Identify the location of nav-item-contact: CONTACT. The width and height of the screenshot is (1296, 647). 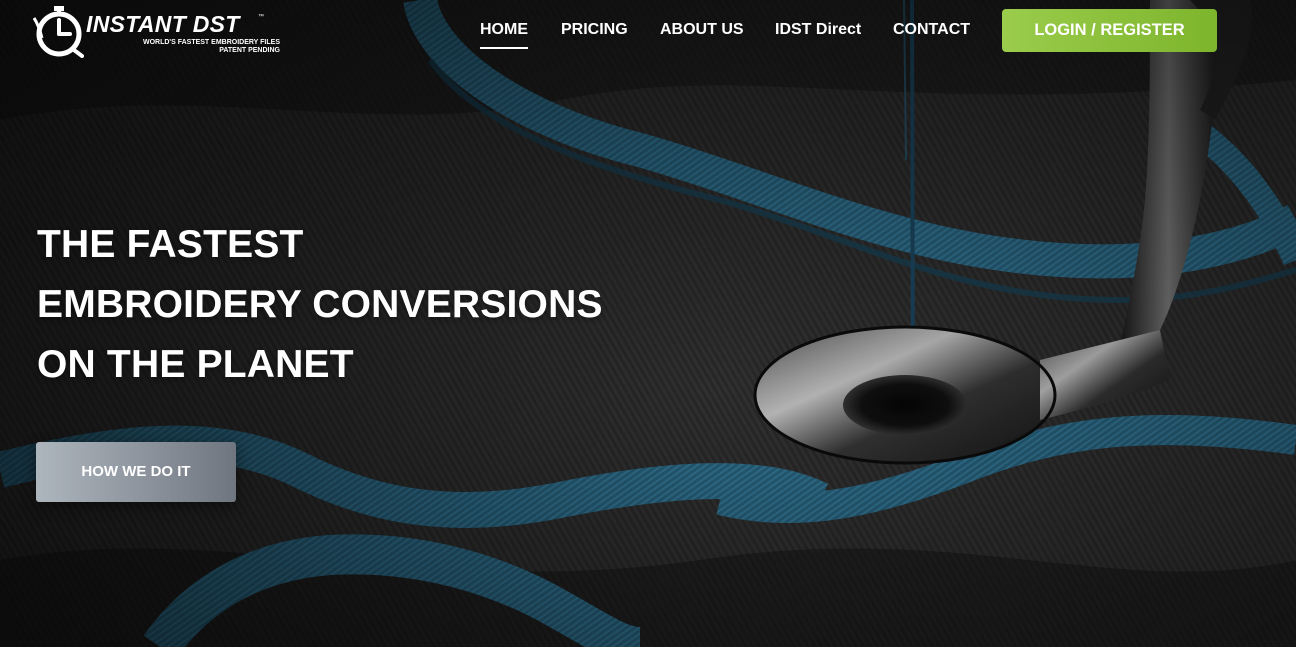
(931, 30).